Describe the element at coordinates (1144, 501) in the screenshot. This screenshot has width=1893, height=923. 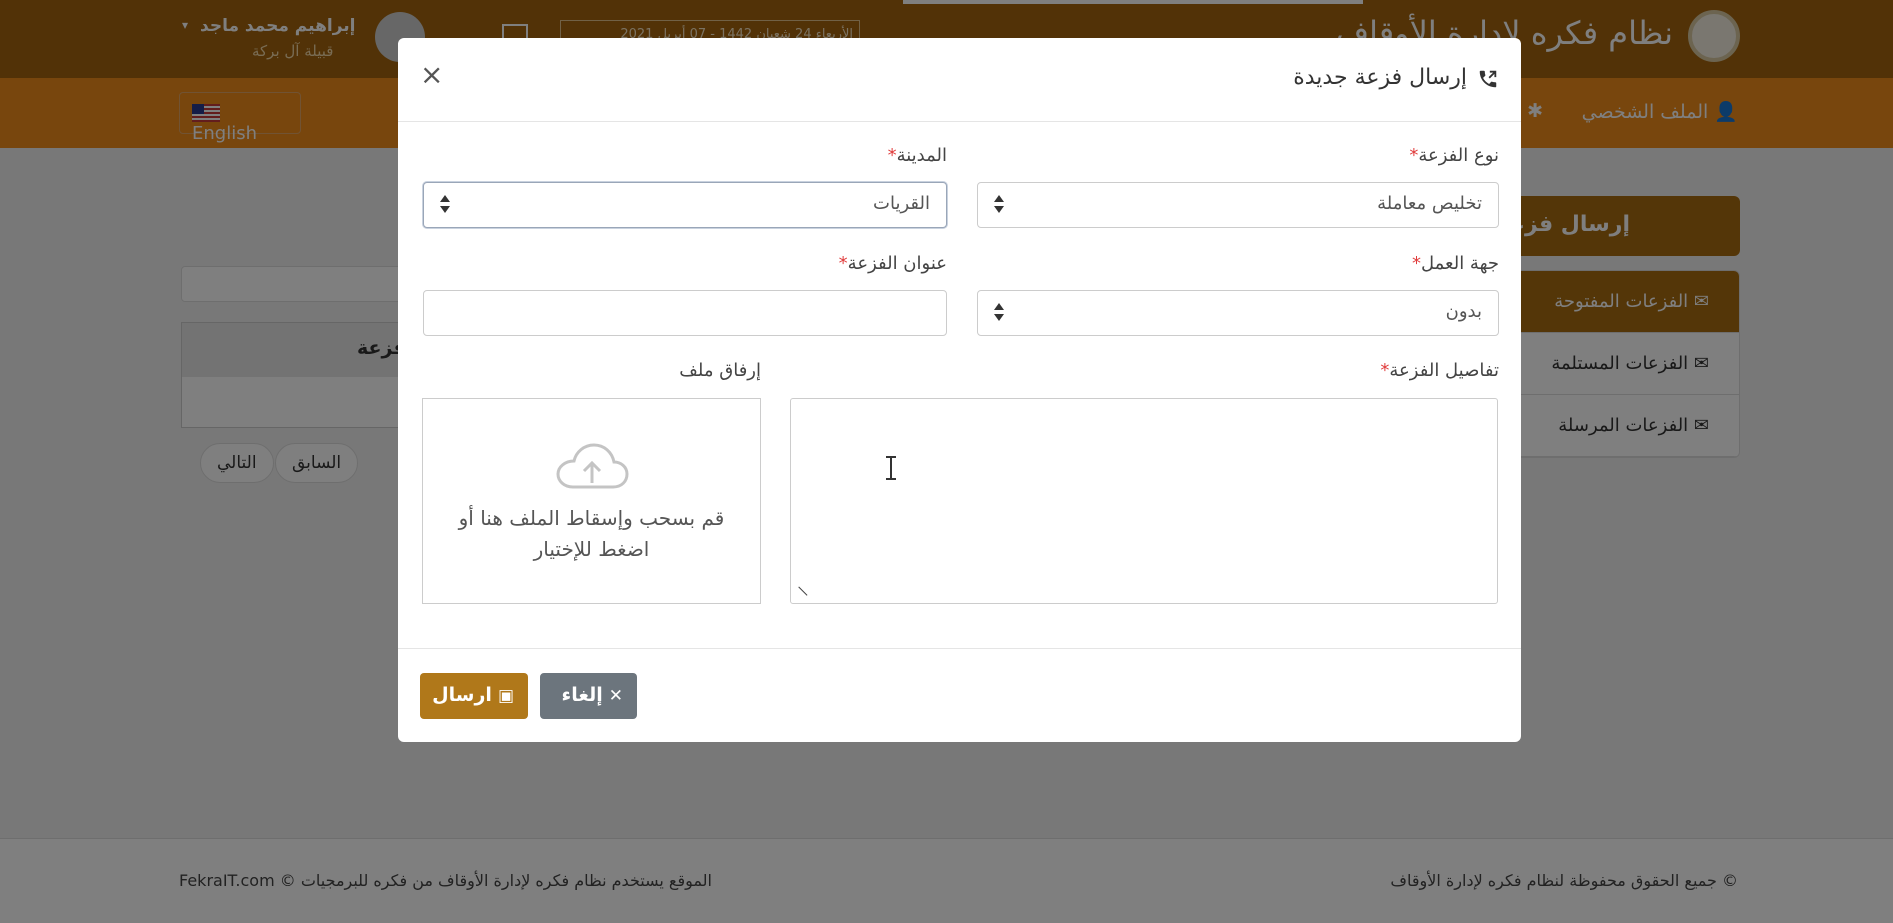
I see `details-textarea` at that location.